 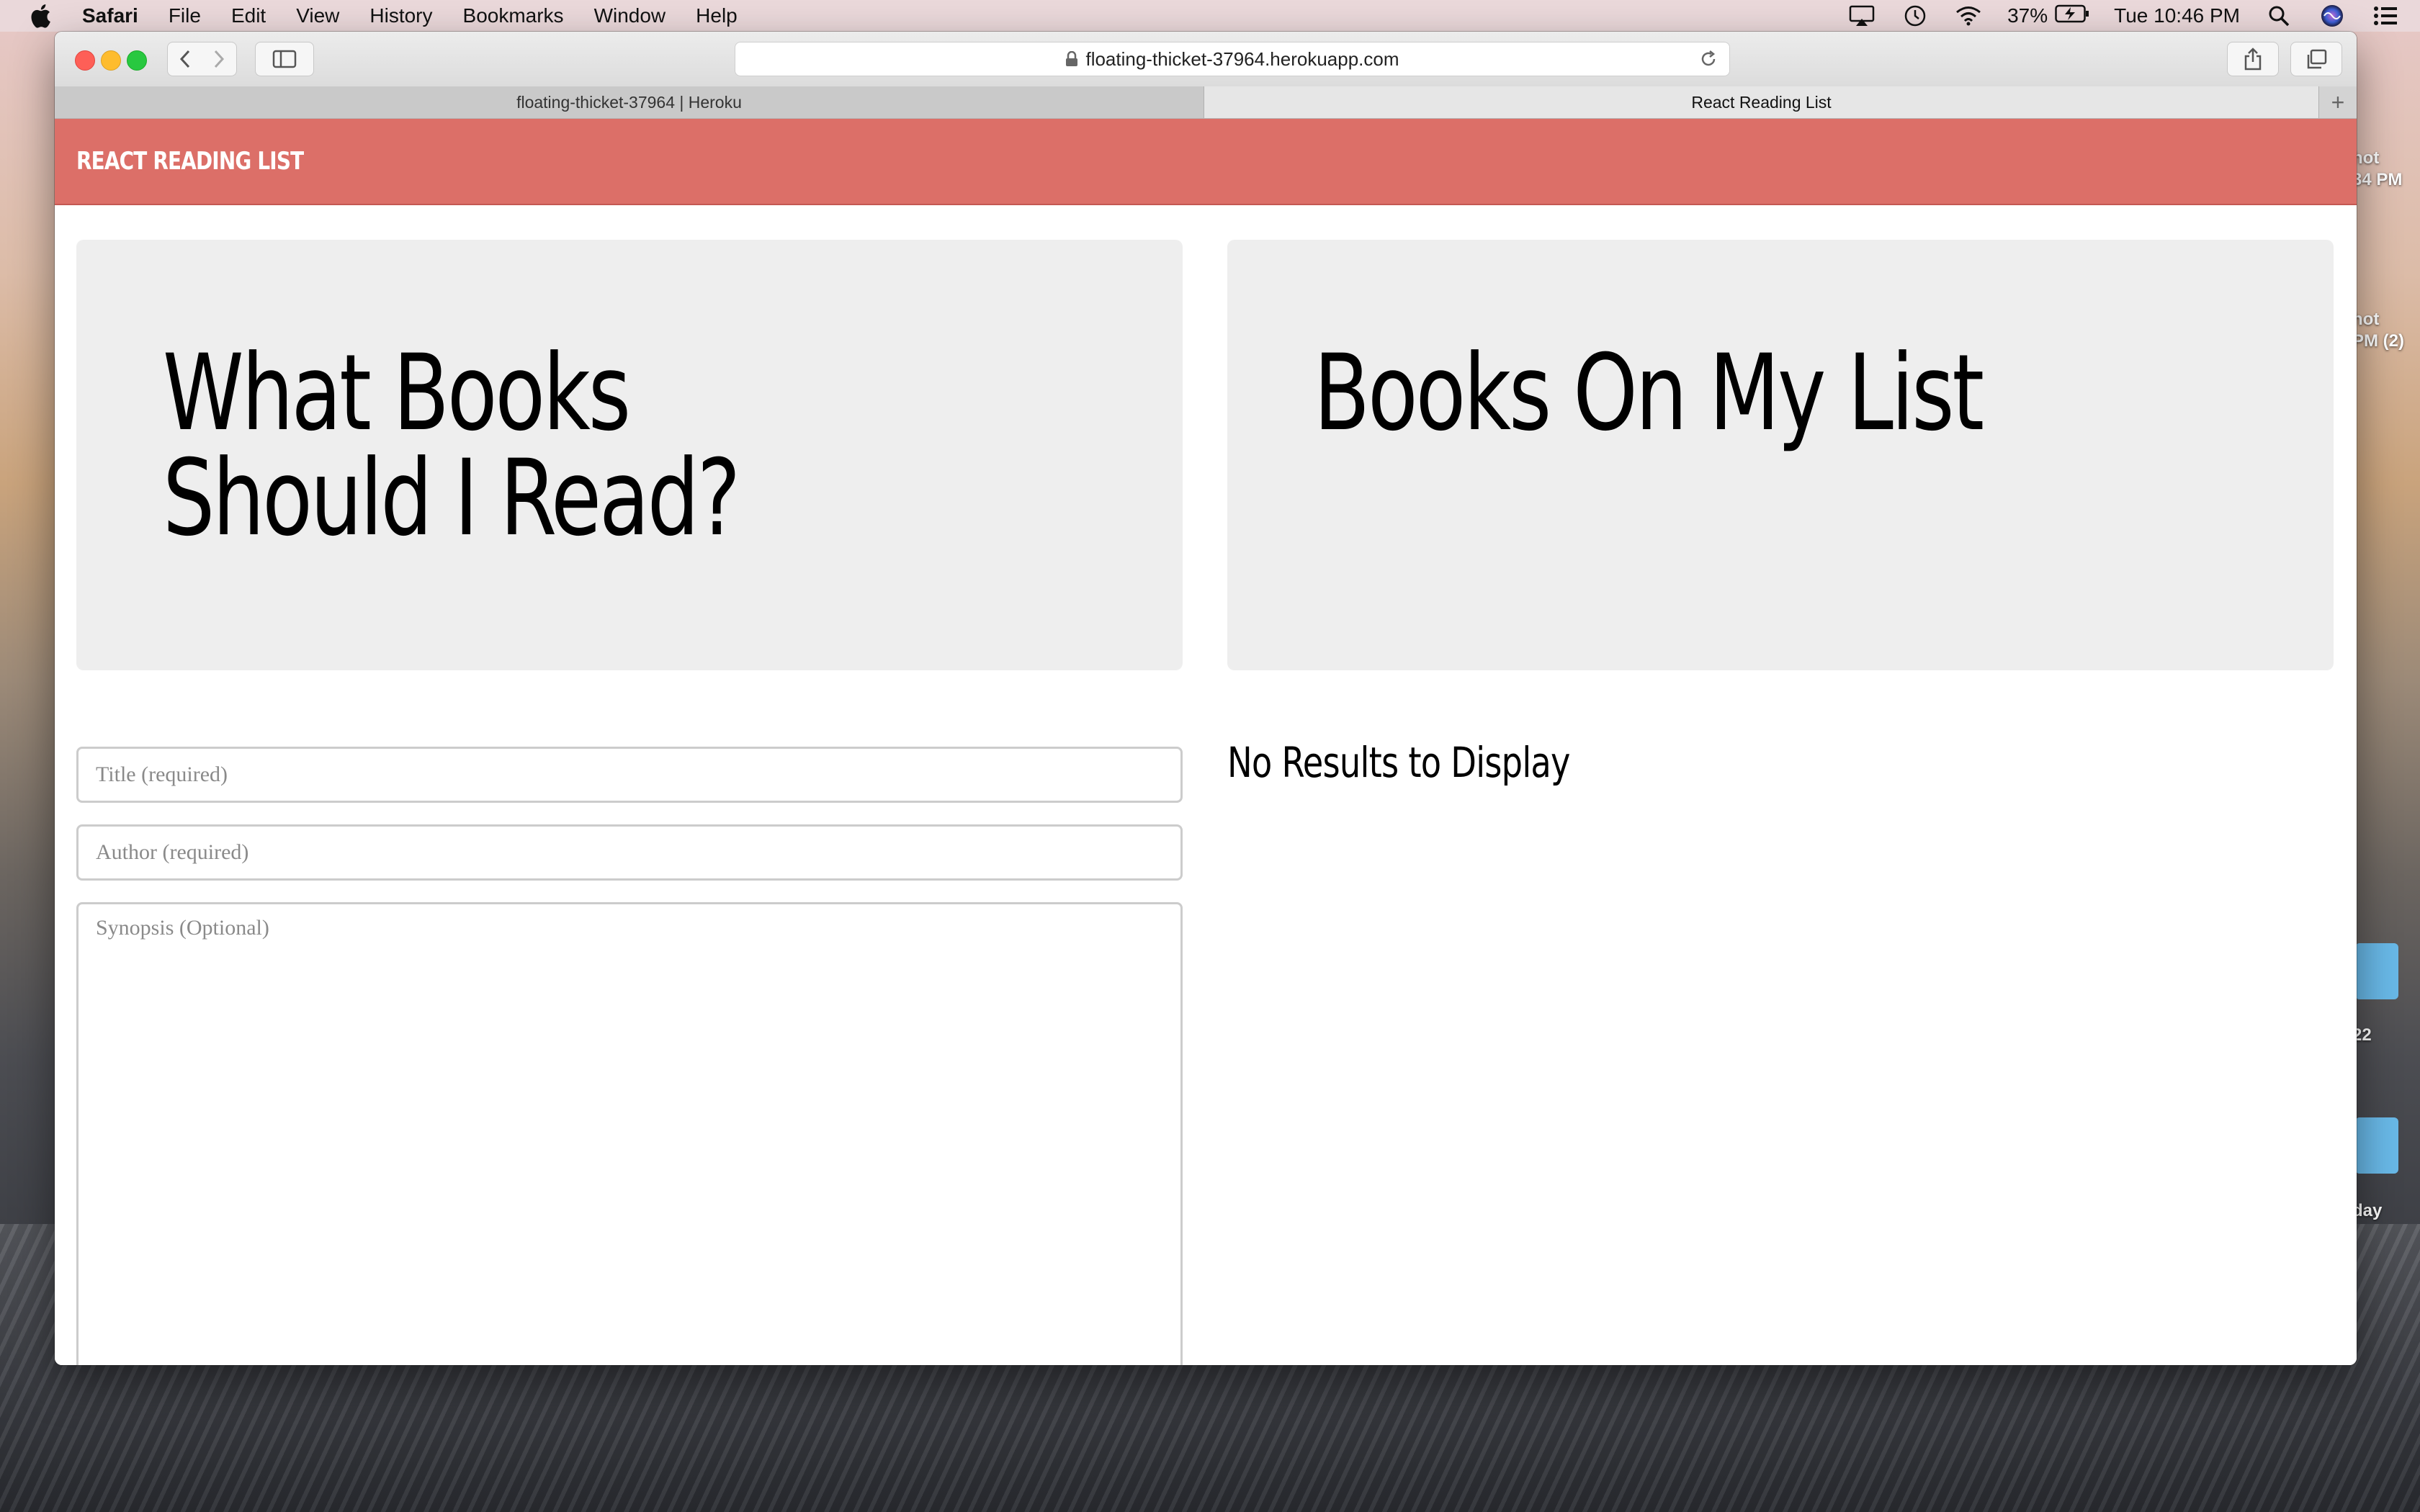 What do you see at coordinates (248, 16) in the screenshot?
I see `menu-edit: Edit` at bounding box center [248, 16].